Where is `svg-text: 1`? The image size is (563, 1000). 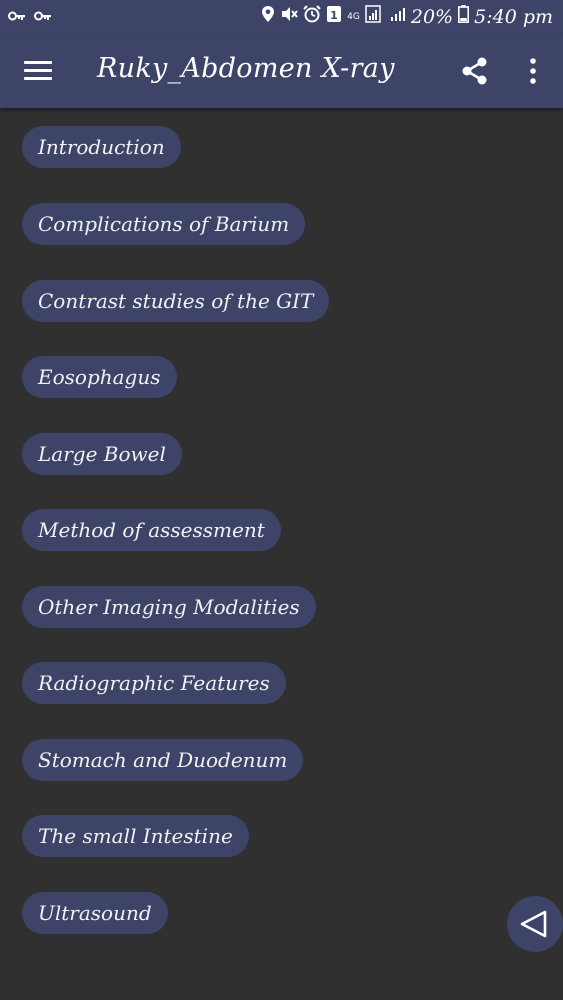 svg-text: 1 is located at coordinates (334, 15).